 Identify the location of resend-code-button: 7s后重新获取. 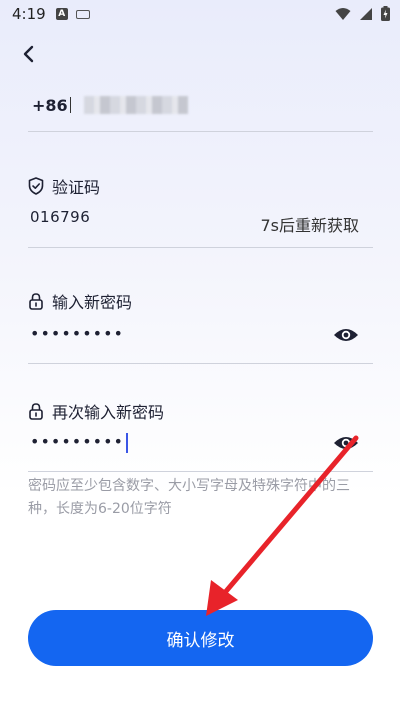
(309, 224).